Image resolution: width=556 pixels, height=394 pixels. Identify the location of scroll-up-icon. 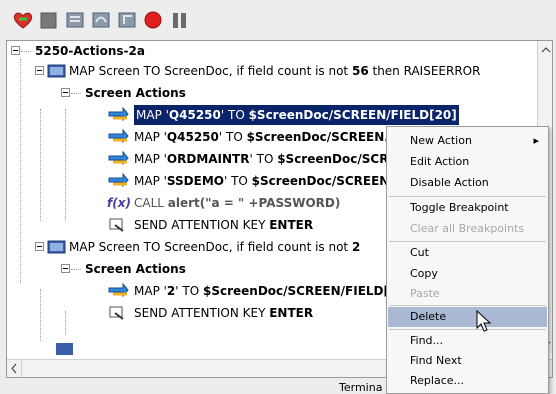
(545, 50).